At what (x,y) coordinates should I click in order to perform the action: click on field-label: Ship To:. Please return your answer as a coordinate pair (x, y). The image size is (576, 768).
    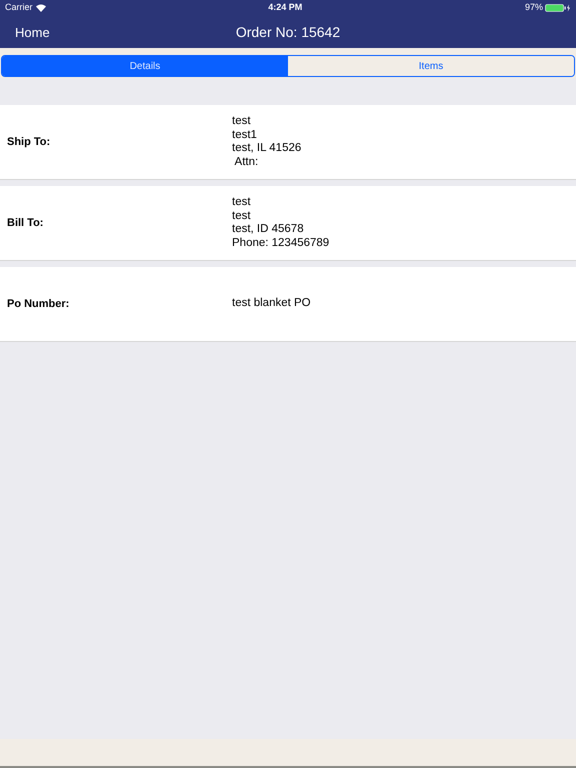
    Looking at the image, I should click on (29, 142).